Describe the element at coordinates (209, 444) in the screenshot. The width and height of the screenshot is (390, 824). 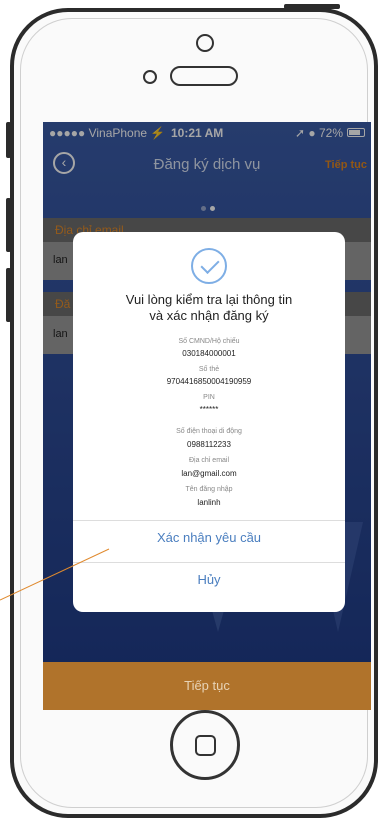
I see `phone-number-value: 0988112233` at that location.